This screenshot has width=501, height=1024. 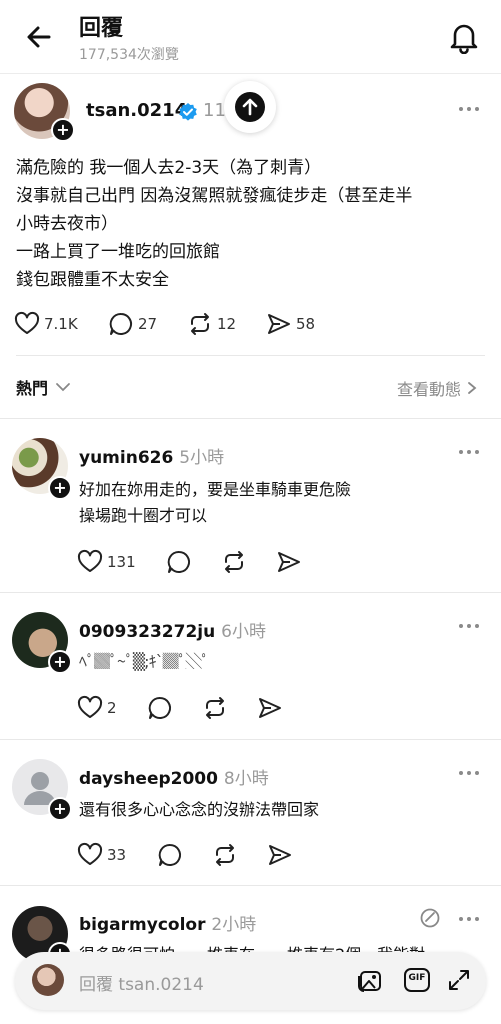 What do you see at coordinates (211, 324) in the screenshot?
I see `repost-button: 12` at bounding box center [211, 324].